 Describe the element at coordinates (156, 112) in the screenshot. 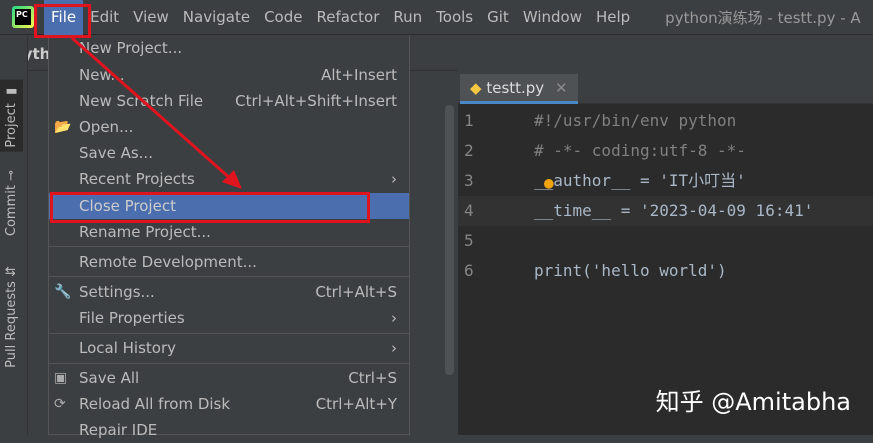

I see `annotation-arrow` at that location.